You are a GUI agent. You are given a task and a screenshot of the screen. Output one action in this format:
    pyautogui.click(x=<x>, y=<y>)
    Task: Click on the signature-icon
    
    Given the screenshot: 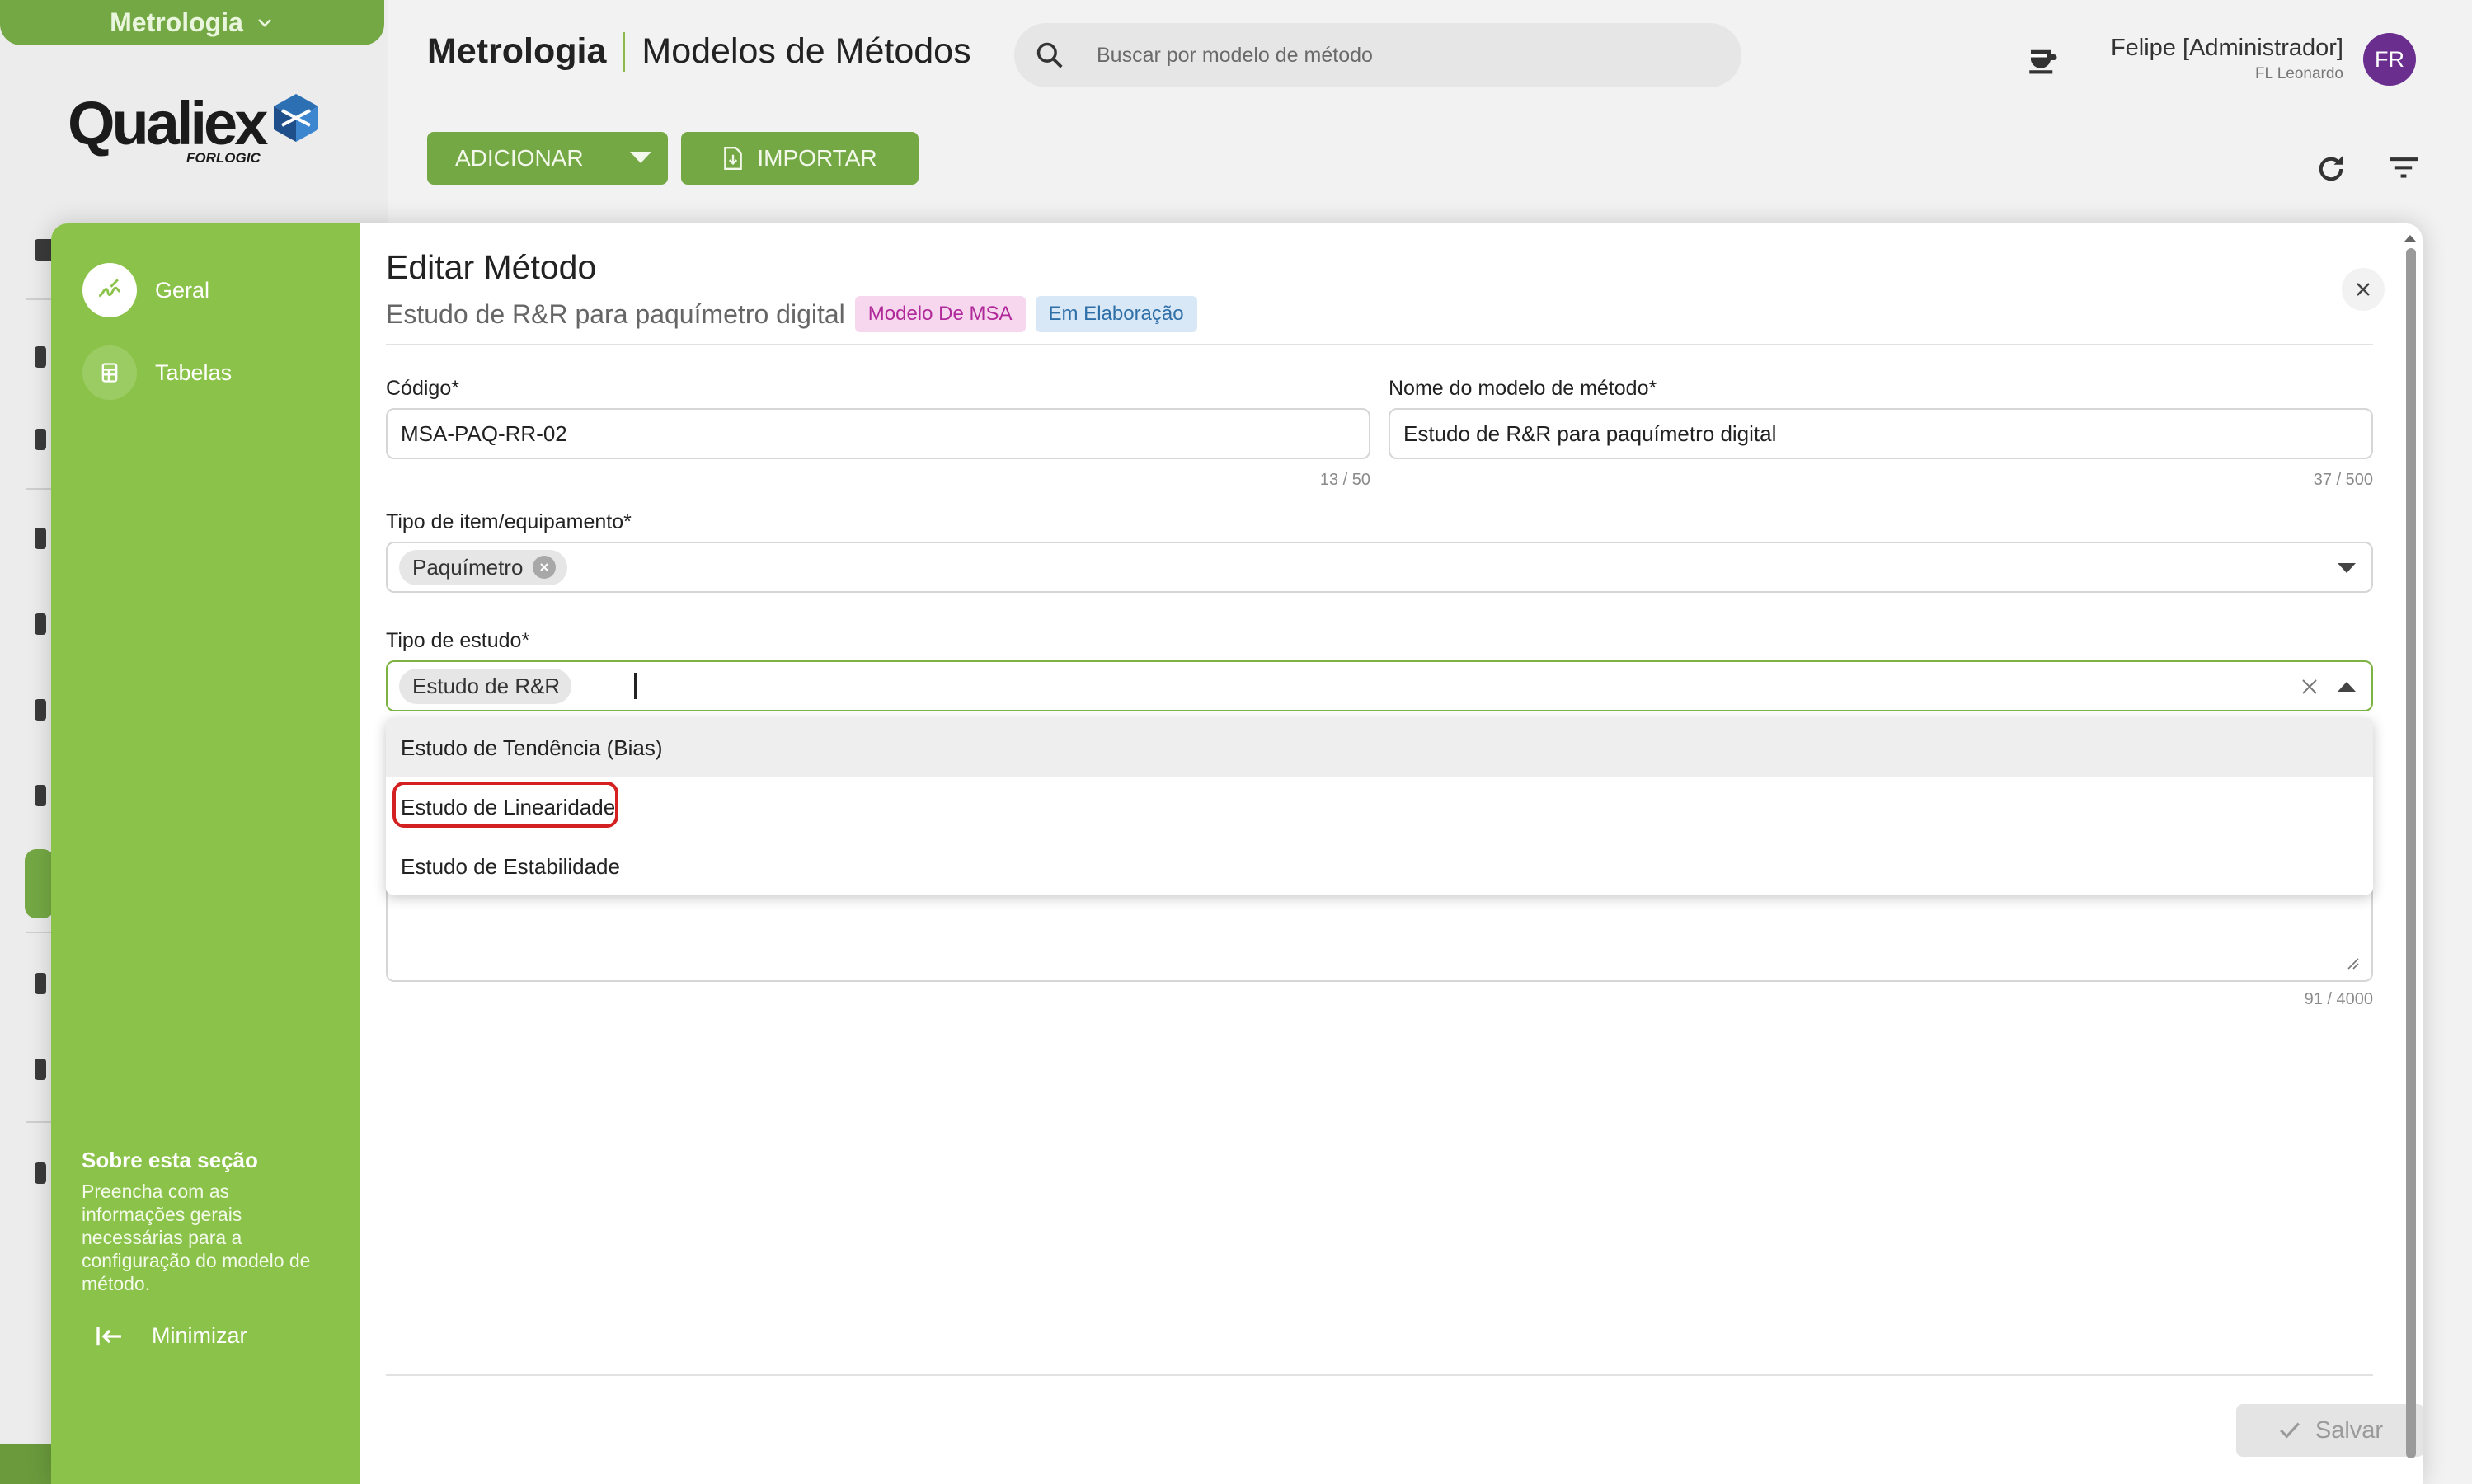 What is the action you would take?
    pyautogui.click(x=109, y=290)
    